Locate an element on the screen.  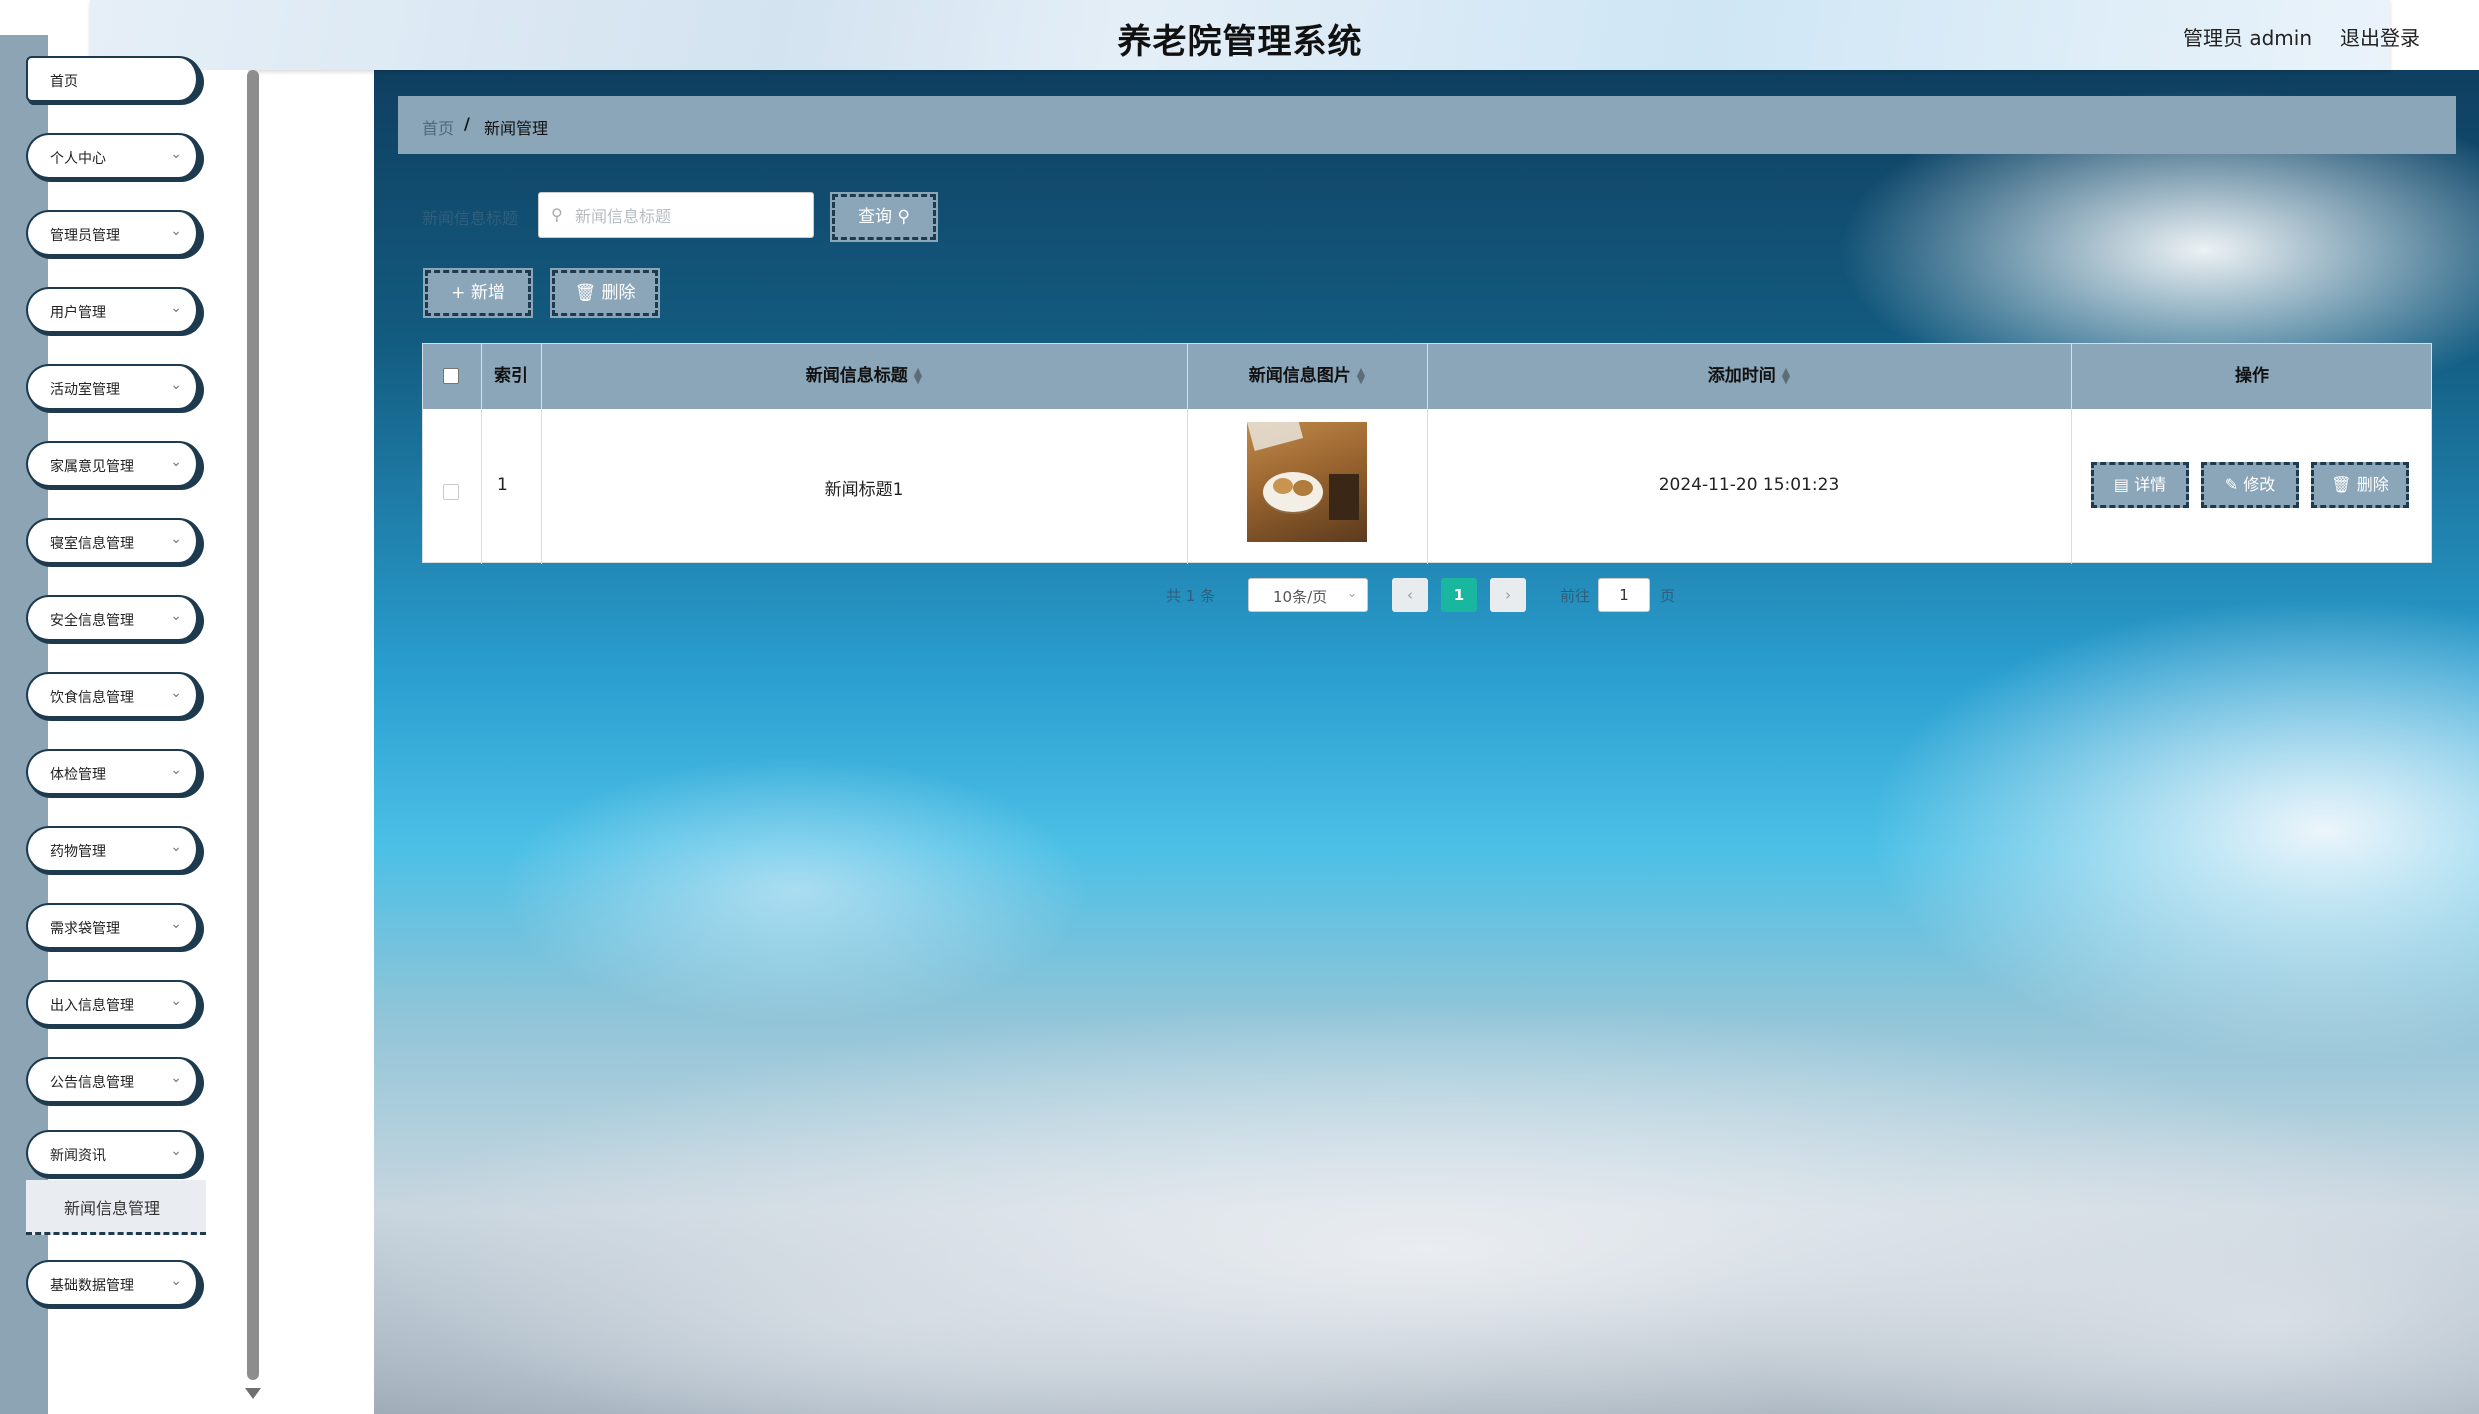
sidebar-item-home: 首页 is located at coordinates (114, 79).